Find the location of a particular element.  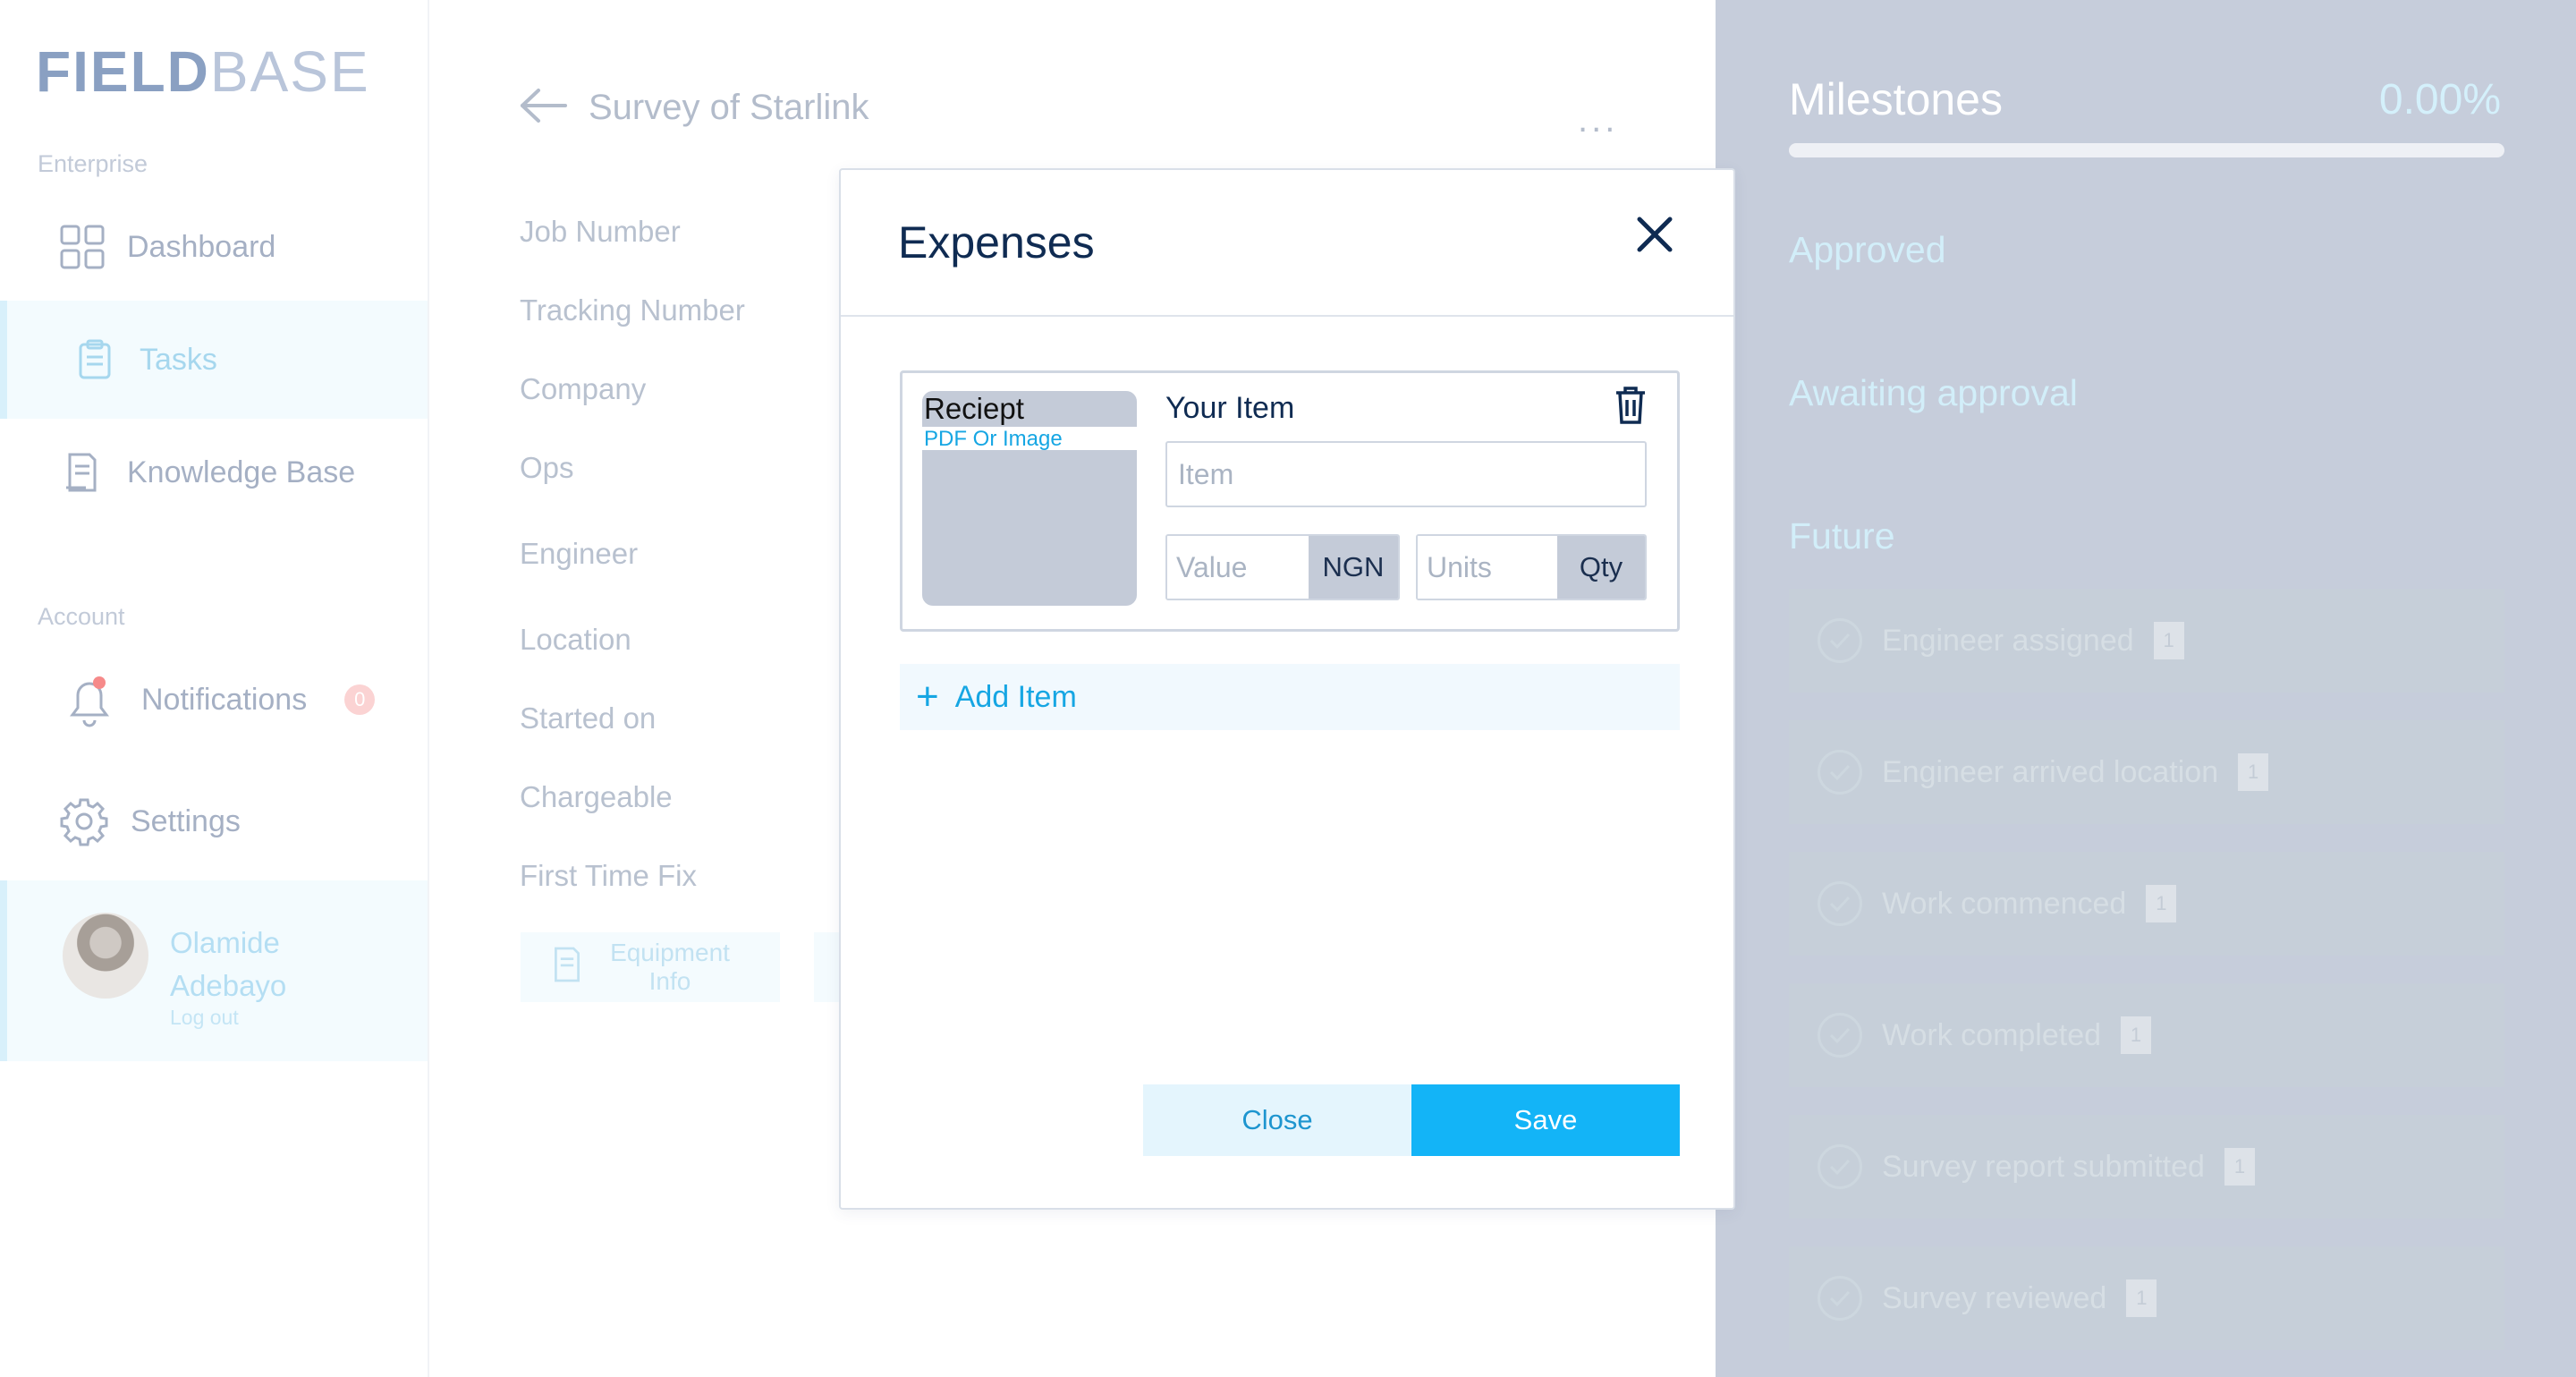

field-label-location: Location is located at coordinates (575, 639).